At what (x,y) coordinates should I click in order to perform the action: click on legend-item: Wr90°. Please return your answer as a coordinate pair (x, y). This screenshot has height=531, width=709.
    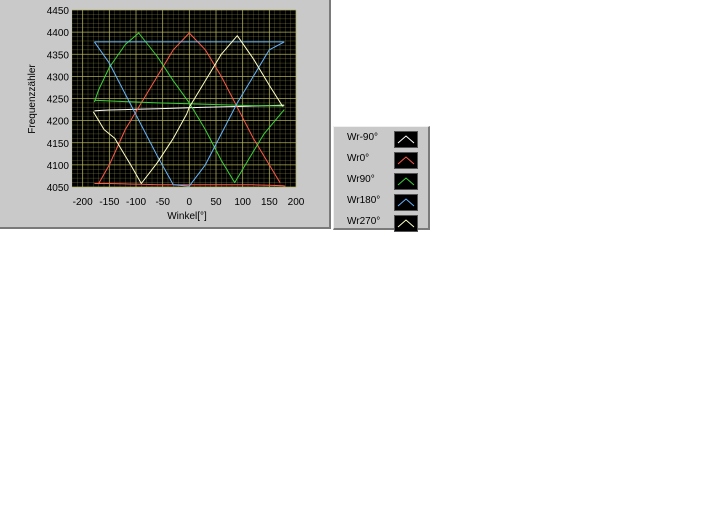
    Looking at the image, I should click on (381, 181).